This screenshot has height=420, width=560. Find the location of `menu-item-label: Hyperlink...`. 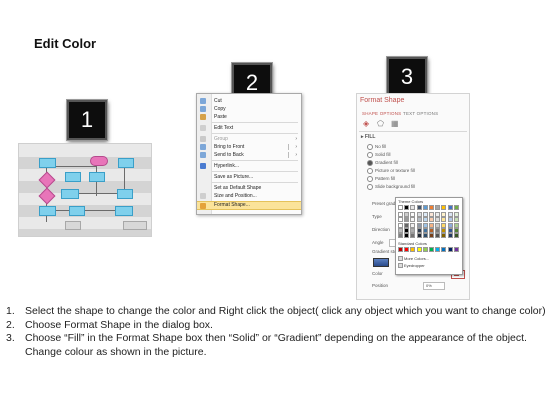

menu-item-label: Hyperlink... is located at coordinates (227, 166).